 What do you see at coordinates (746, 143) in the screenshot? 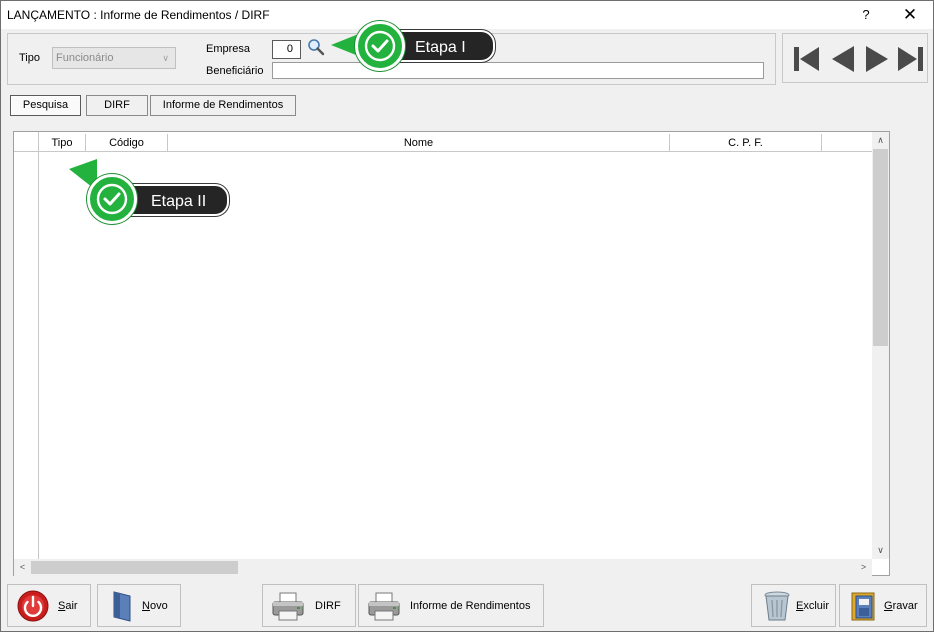
I see `column-header-cpf: C. P. F.` at bounding box center [746, 143].